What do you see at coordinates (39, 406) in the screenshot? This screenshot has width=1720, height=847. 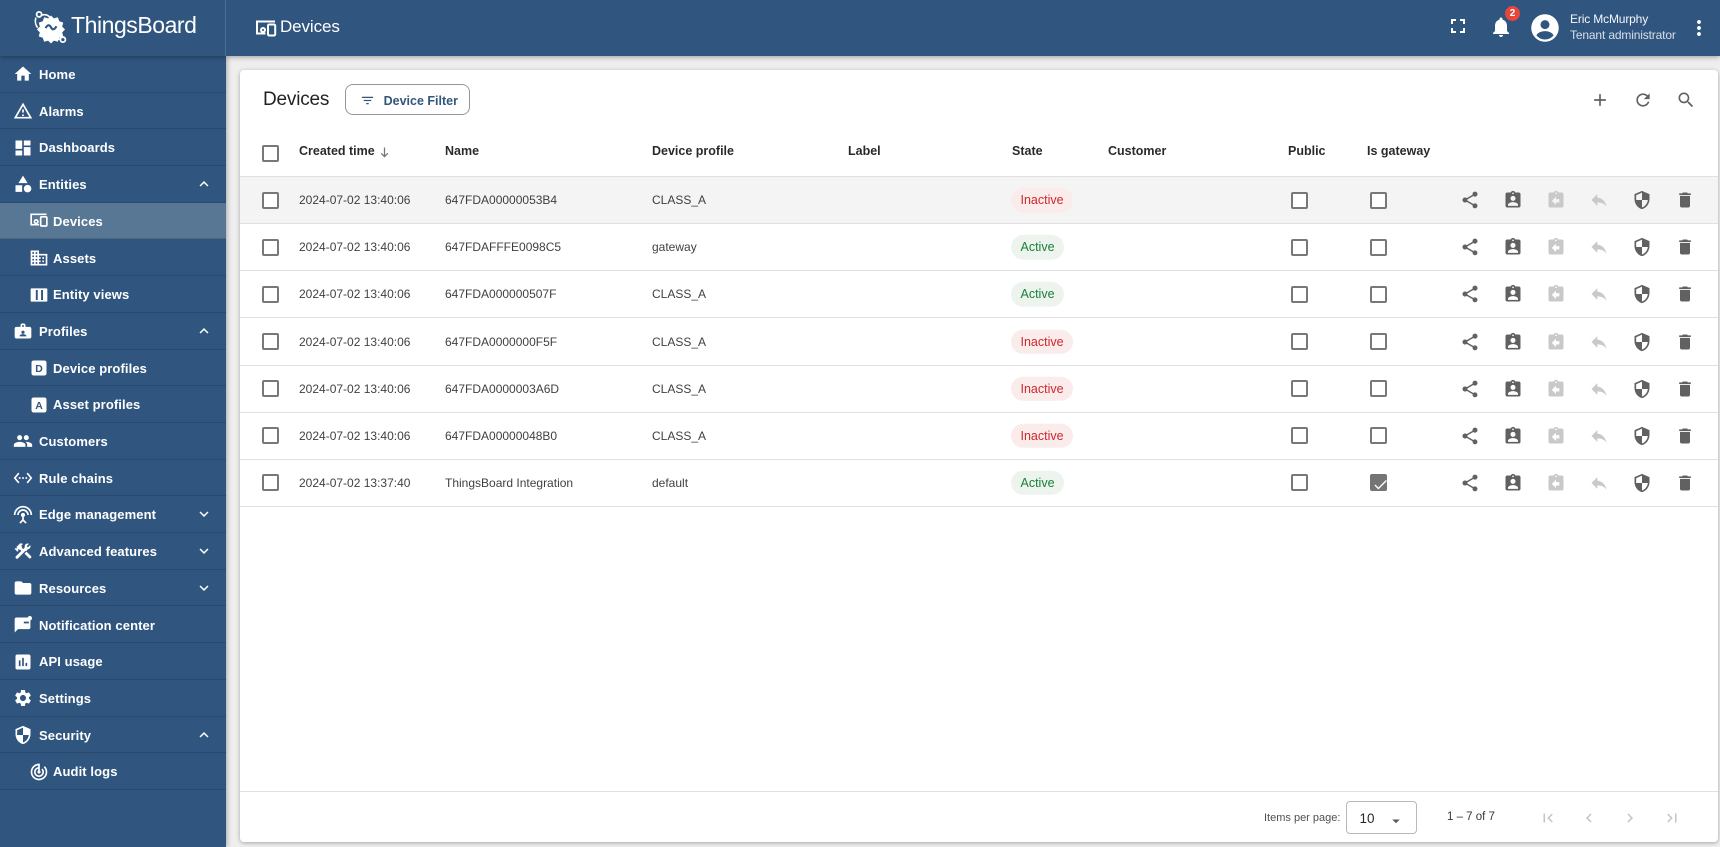 I see `svg-text: A` at bounding box center [39, 406].